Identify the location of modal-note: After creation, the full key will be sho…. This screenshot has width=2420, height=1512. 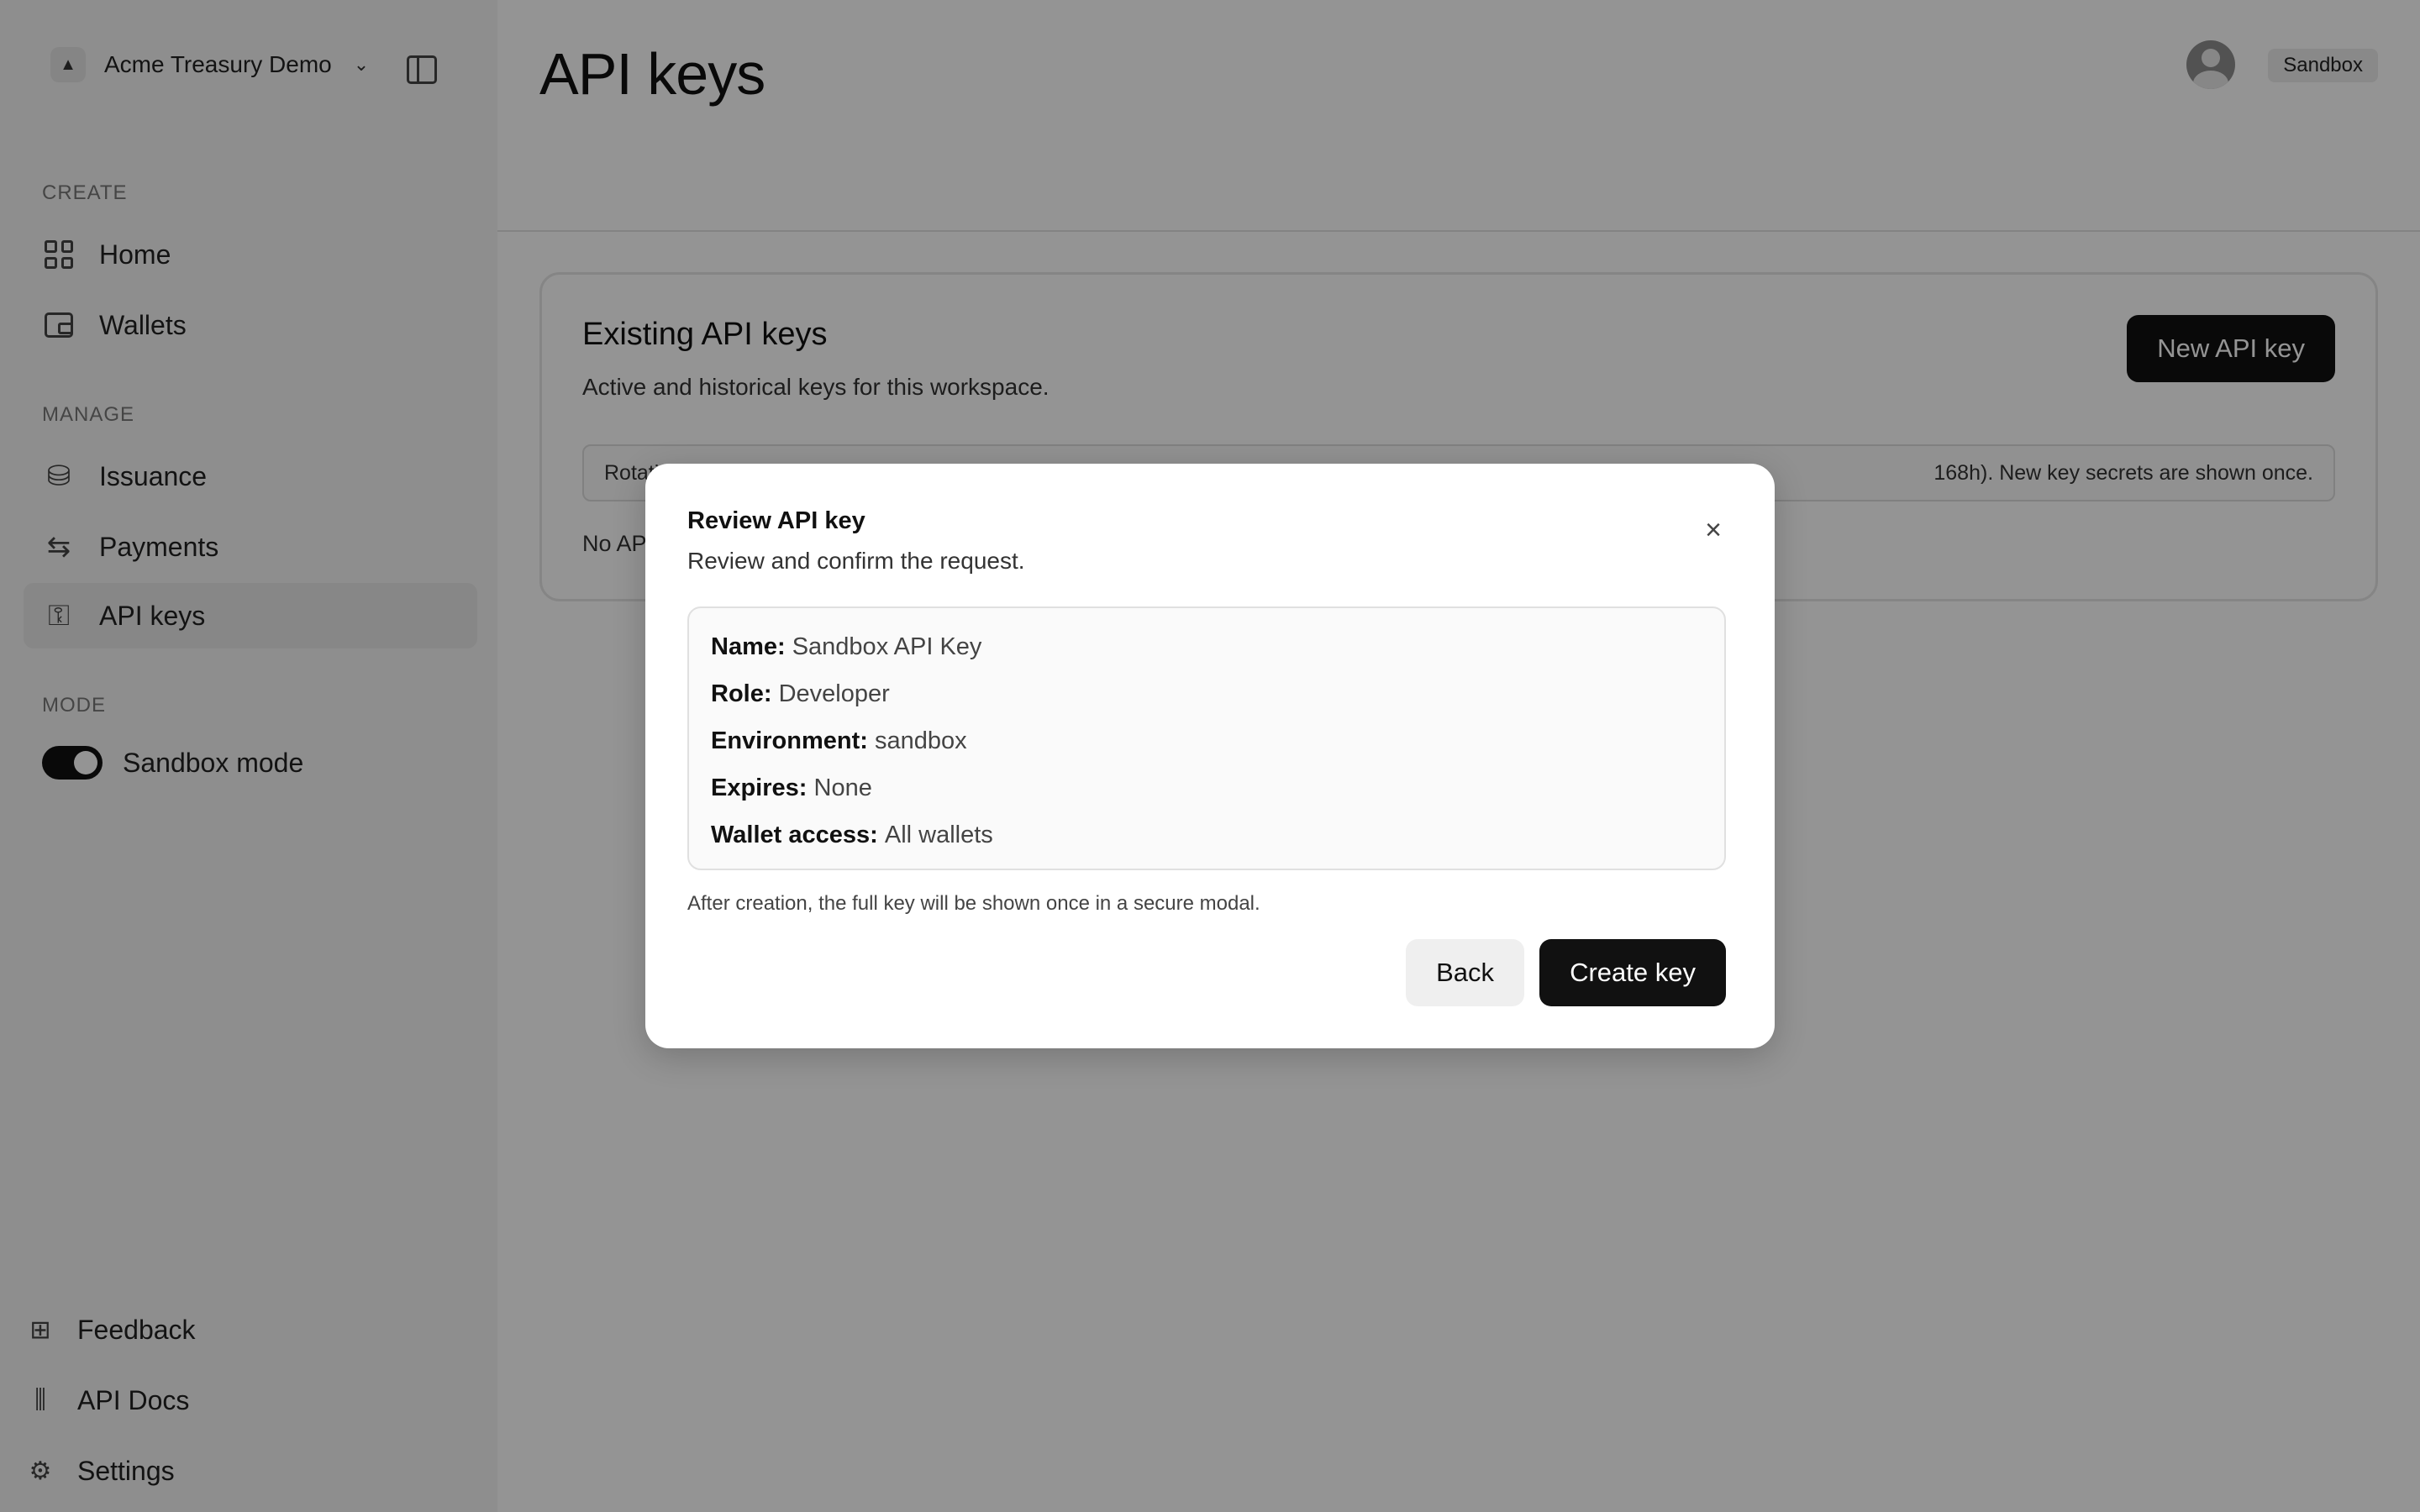
(973, 903).